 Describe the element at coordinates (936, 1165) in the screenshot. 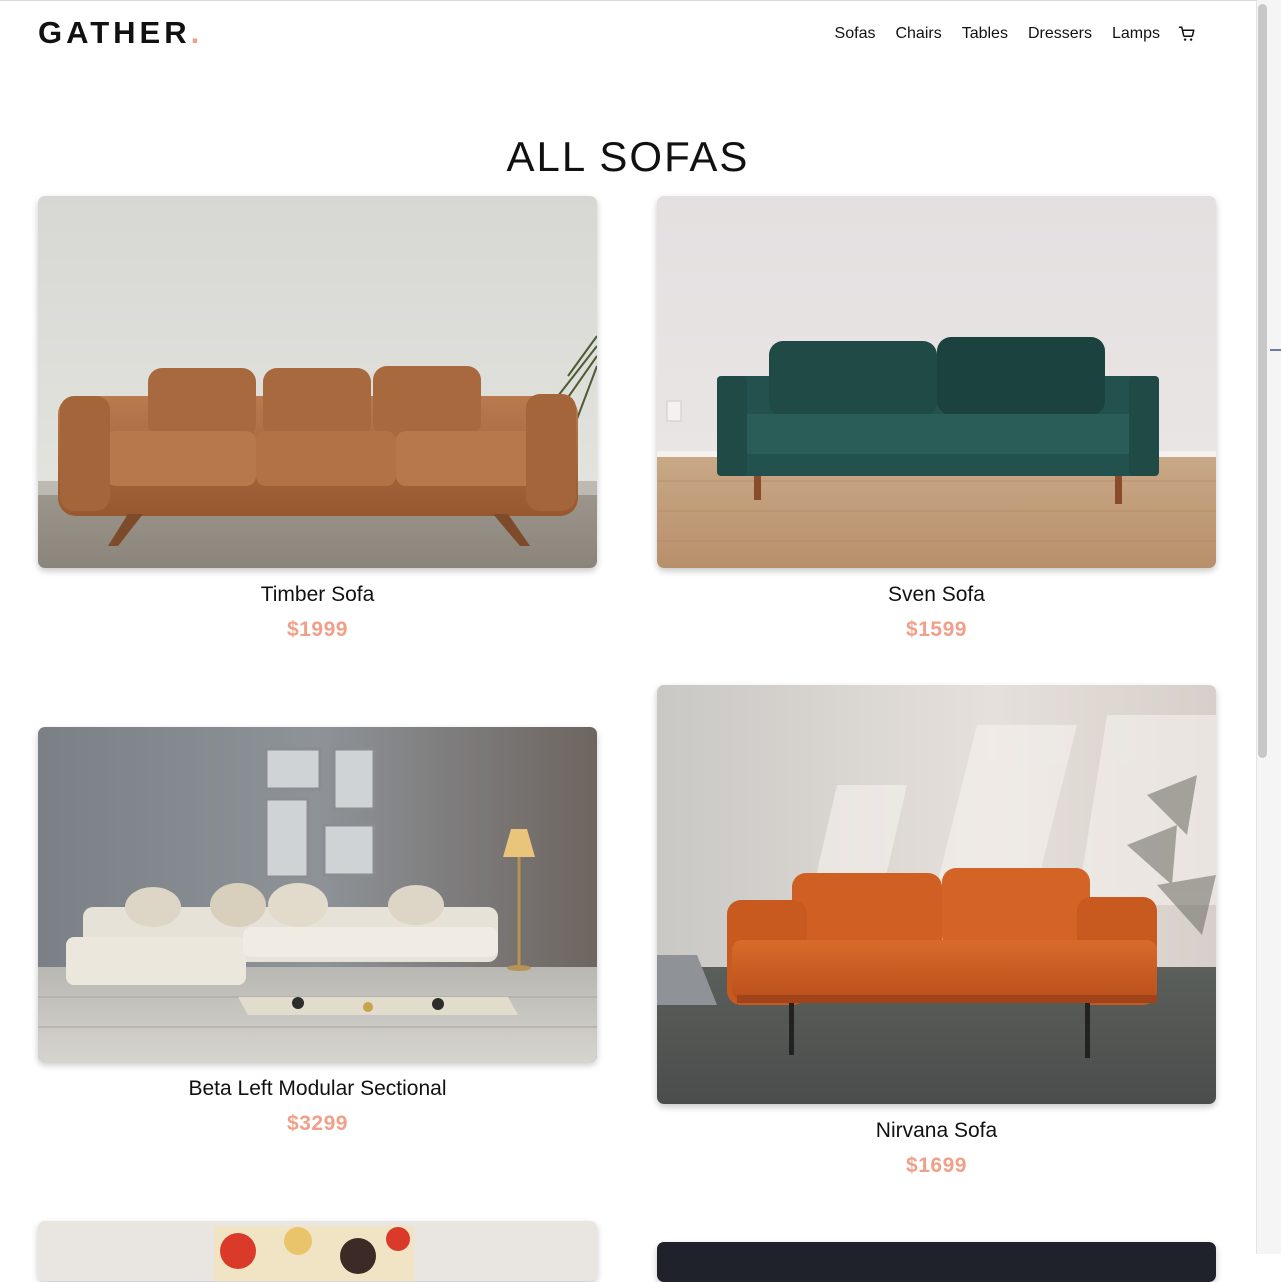

I see `product-price: $1699` at that location.